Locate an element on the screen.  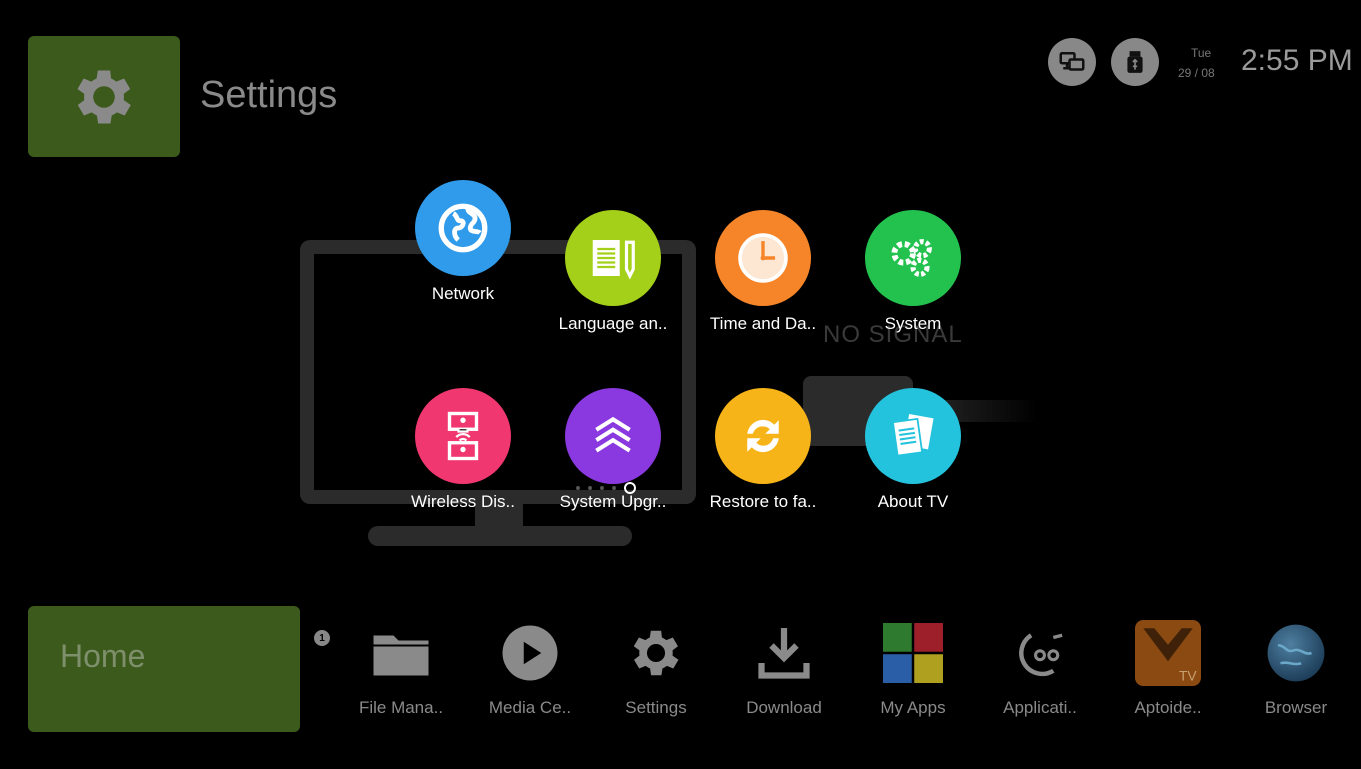
app-application: Applicati.. is located at coordinates (1040, 668).